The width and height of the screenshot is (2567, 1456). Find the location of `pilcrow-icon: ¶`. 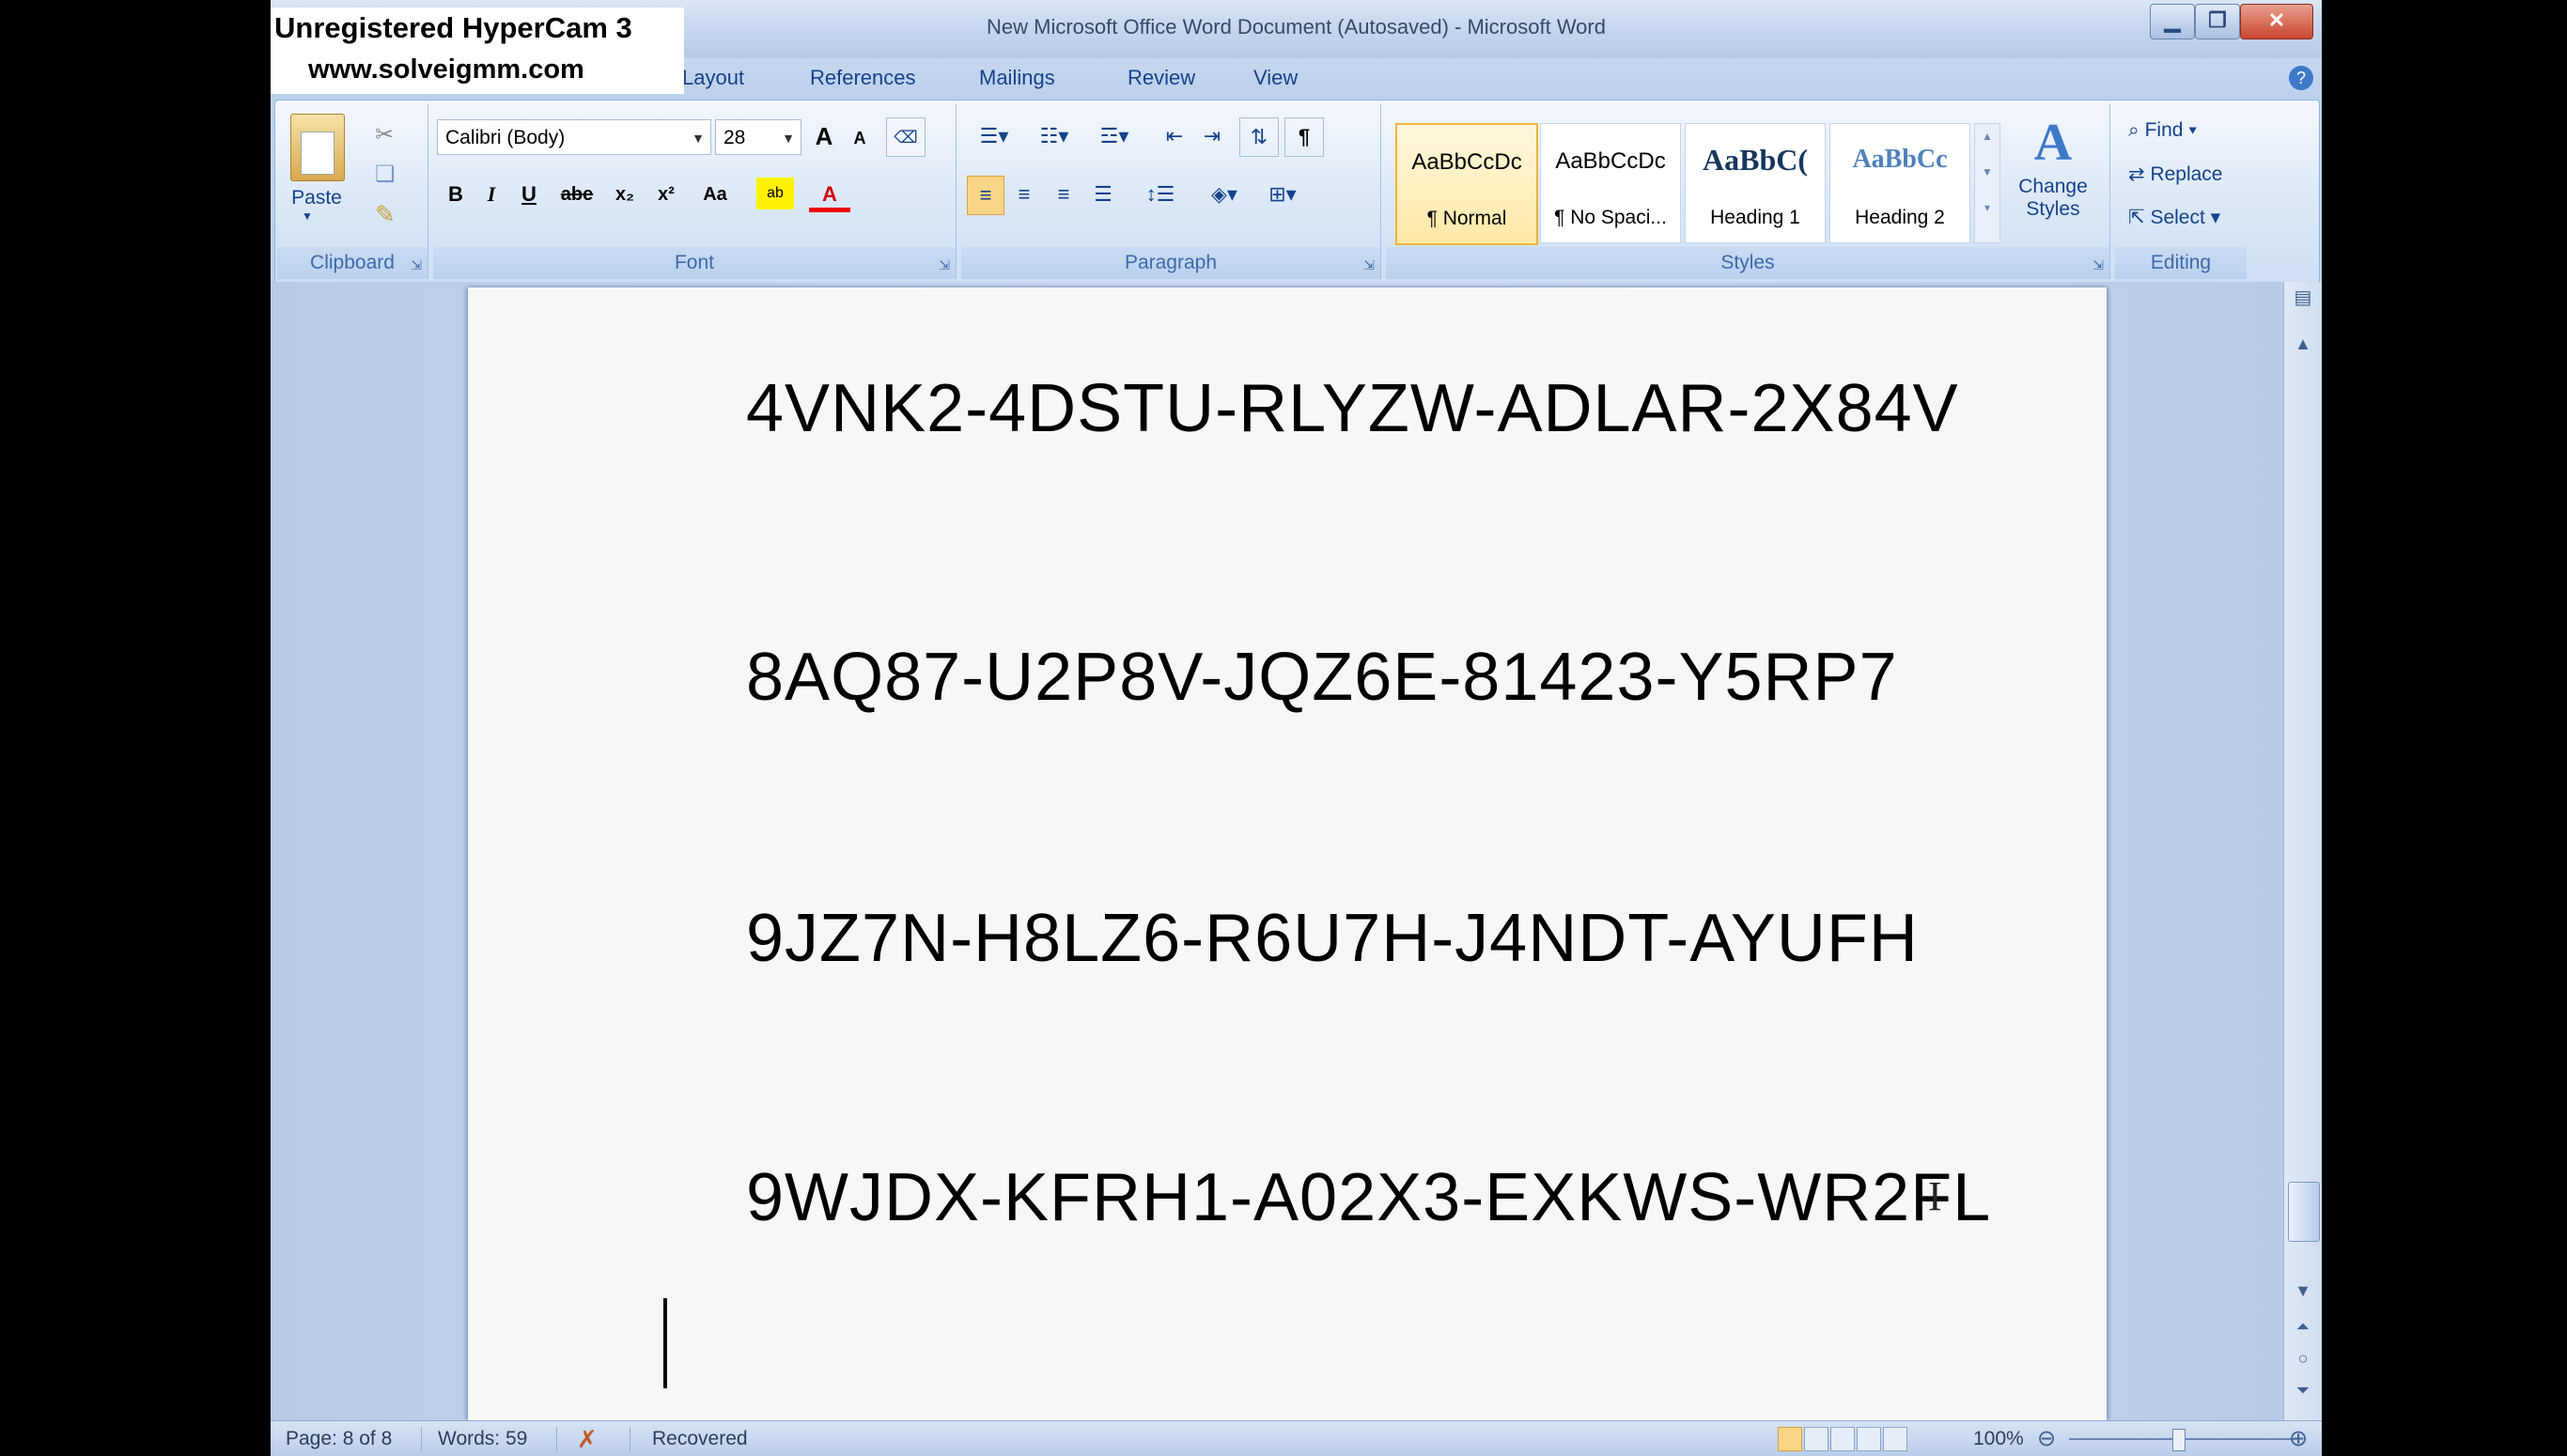

pilcrow-icon: ¶ is located at coordinates (1304, 136).